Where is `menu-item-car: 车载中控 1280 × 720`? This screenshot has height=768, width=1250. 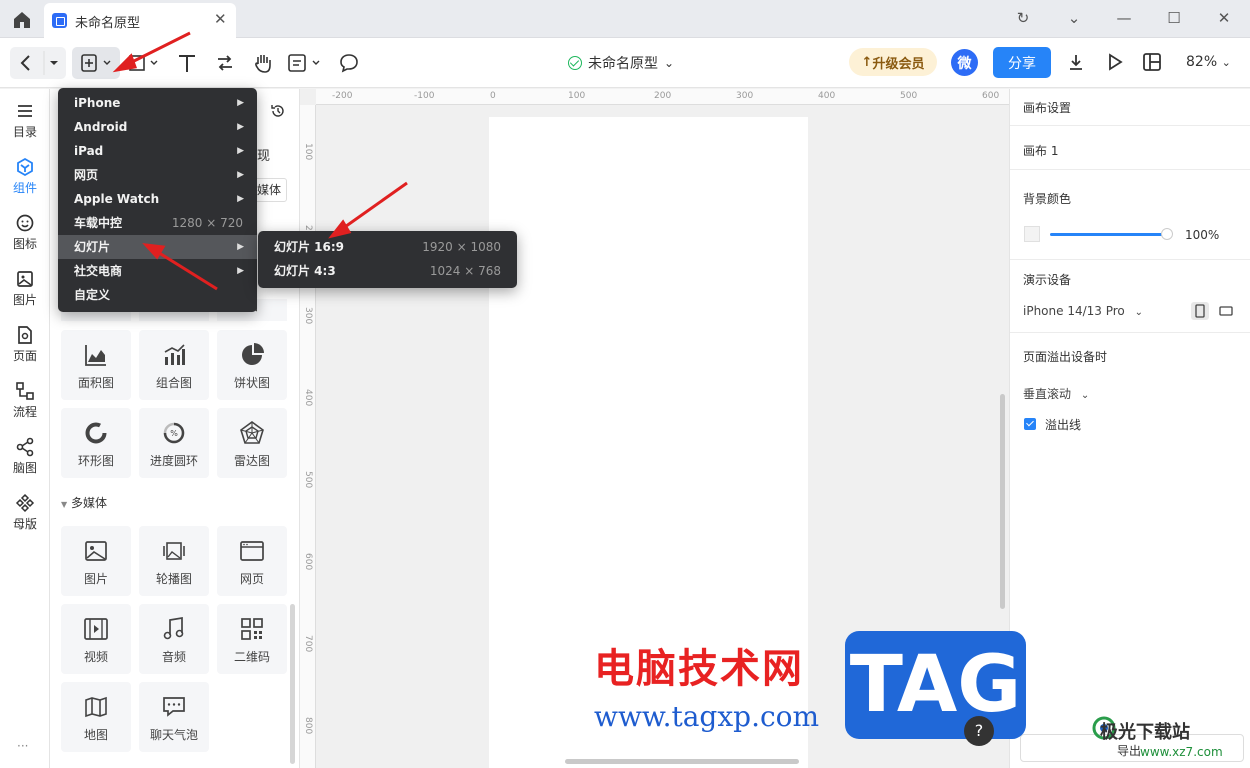 menu-item-car: 车载中控 1280 × 720 is located at coordinates (157, 223).